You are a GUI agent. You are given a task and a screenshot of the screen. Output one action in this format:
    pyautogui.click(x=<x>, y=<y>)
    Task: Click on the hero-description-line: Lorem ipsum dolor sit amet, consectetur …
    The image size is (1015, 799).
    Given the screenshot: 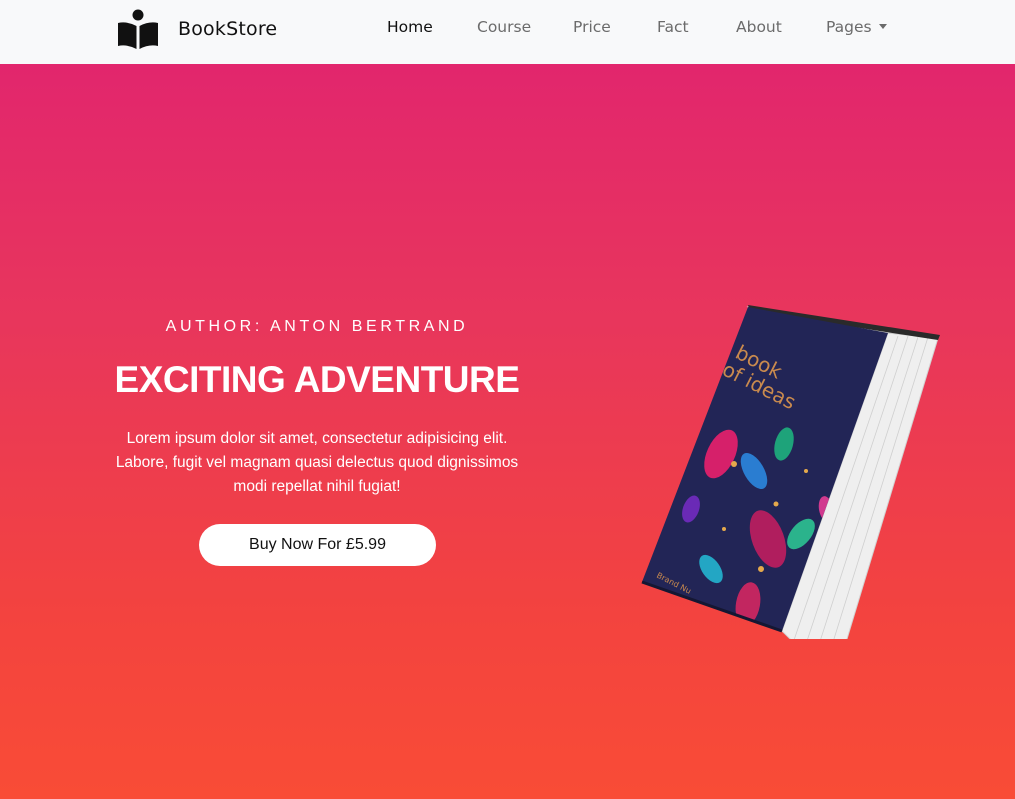 What is the action you would take?
    pyautogui.click(x=317, y=438)
    